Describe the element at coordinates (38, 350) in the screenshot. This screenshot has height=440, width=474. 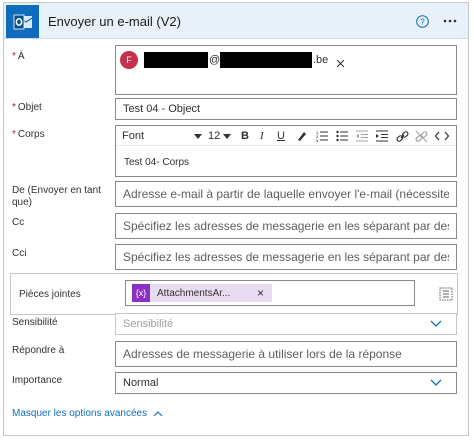
I see `reply-to-label: Répondre à` at that location.